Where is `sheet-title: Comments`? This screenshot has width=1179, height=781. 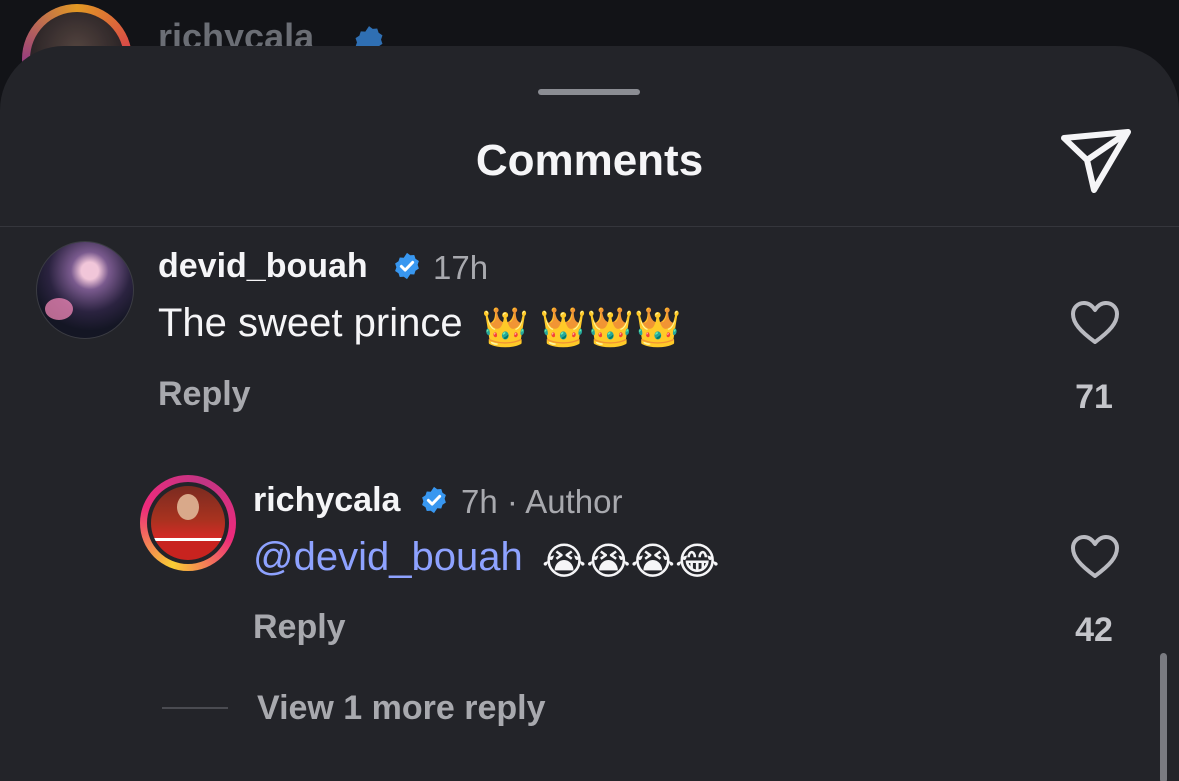
sheet-title: Comments is located at coordinates (589, 160).